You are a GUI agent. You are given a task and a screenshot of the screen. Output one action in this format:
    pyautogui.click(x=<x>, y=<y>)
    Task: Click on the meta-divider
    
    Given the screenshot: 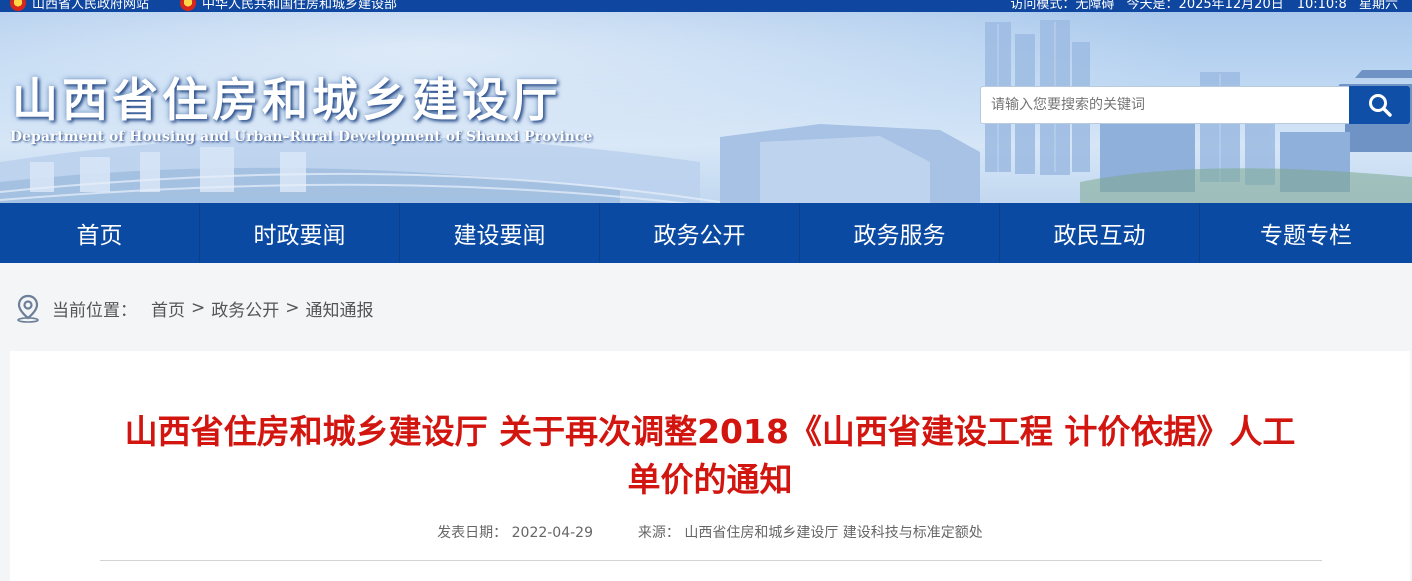 What is the action you would take?
    pyautogui.click(x=711, y=560)
    